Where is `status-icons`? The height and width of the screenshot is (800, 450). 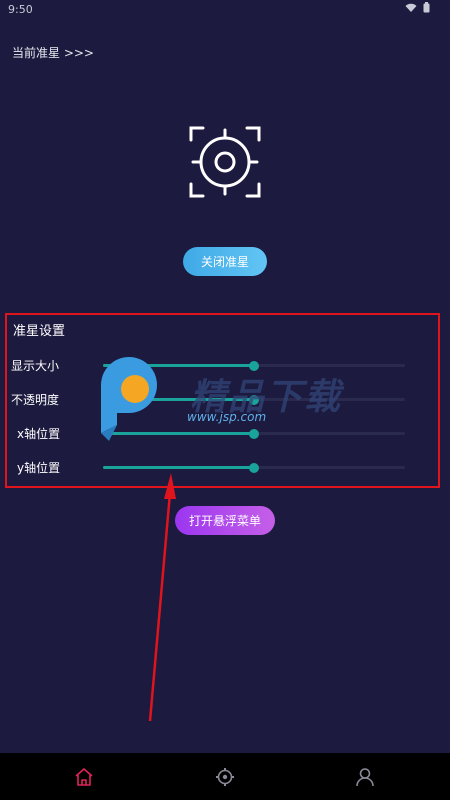 status-icons is located at coordinates (417, 7).